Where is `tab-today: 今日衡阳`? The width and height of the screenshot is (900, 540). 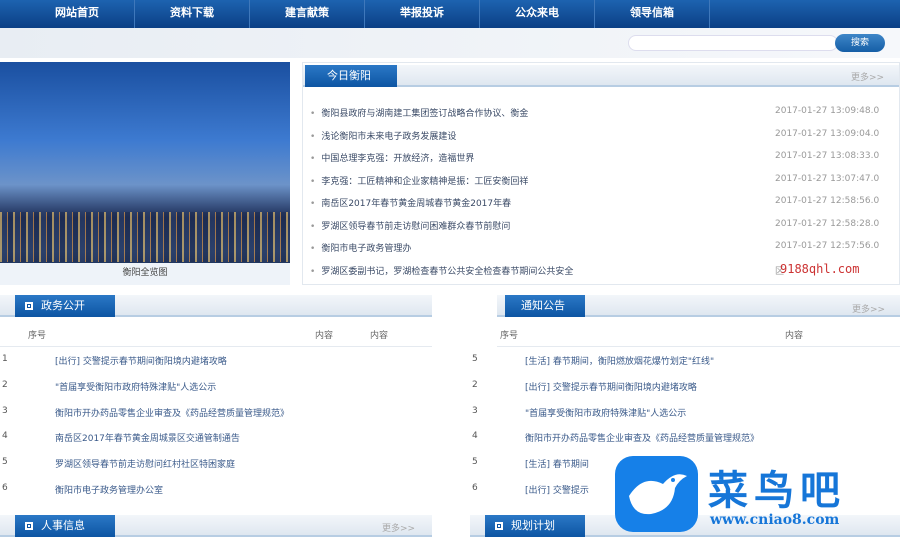 tab-today: 今日衡阳 is located at coordinates (351, 76).